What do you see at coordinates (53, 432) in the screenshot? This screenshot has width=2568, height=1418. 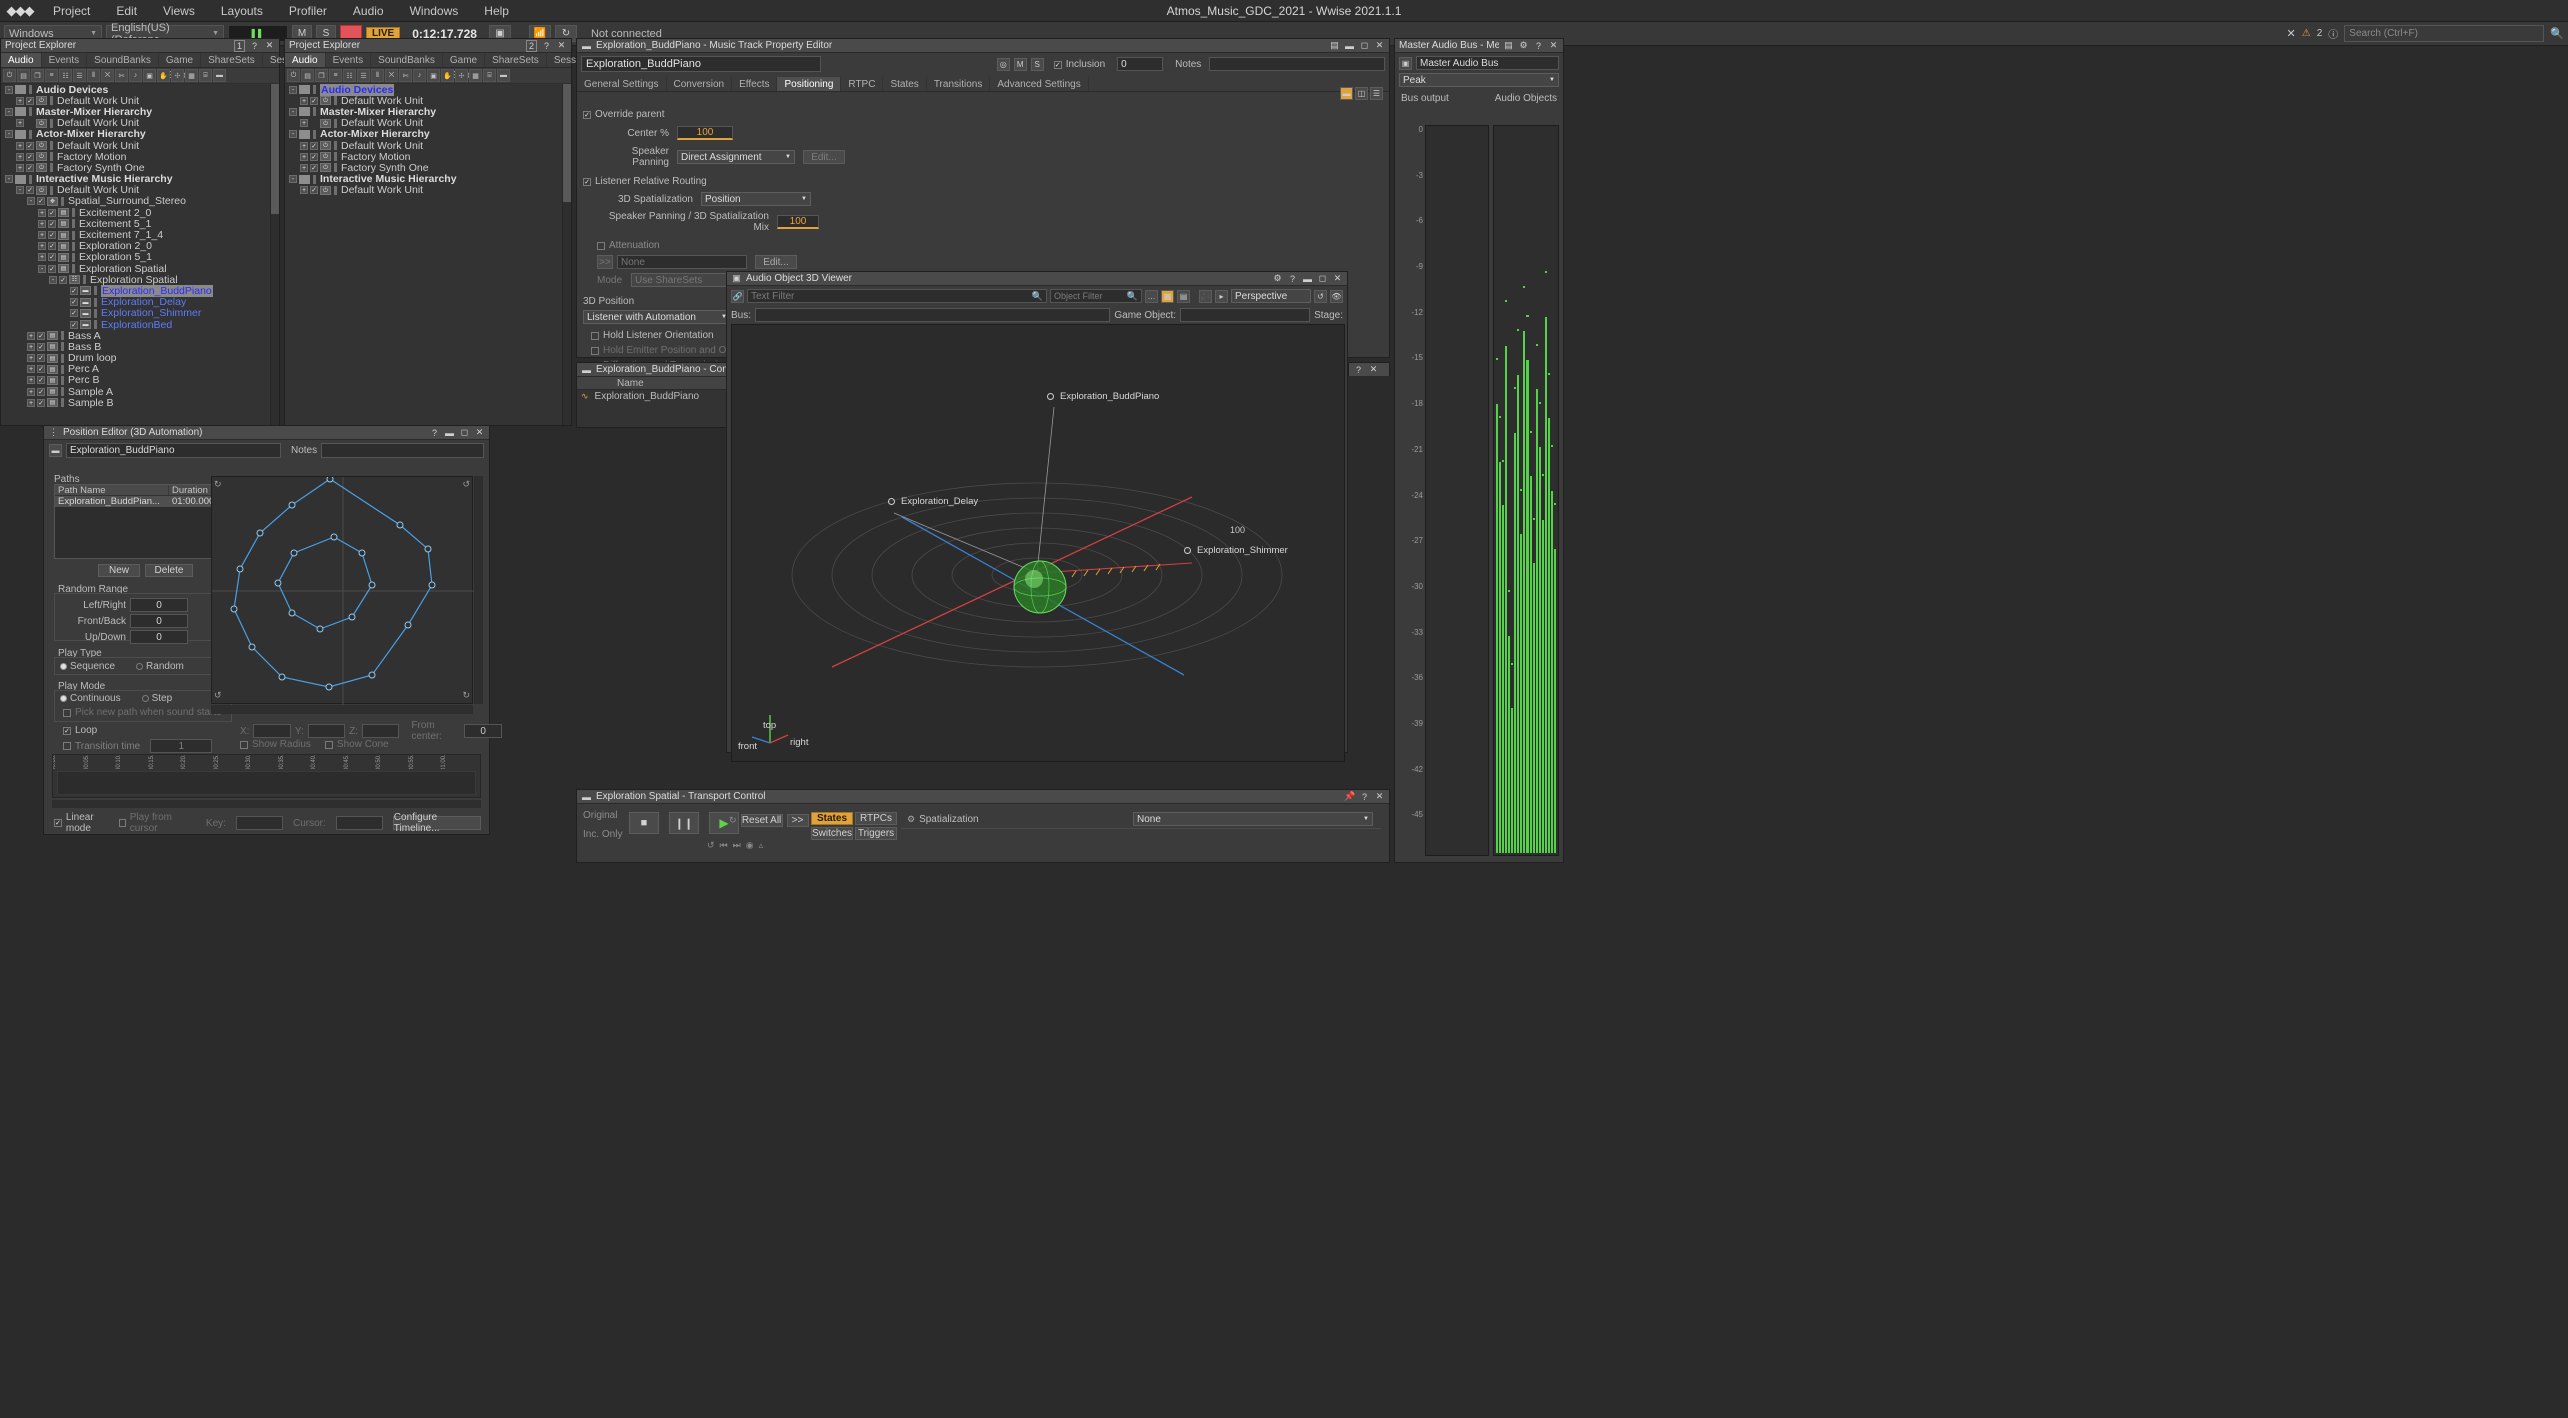 I see `dock-handle-icon: ⋮` at bounding box center [53, 432].